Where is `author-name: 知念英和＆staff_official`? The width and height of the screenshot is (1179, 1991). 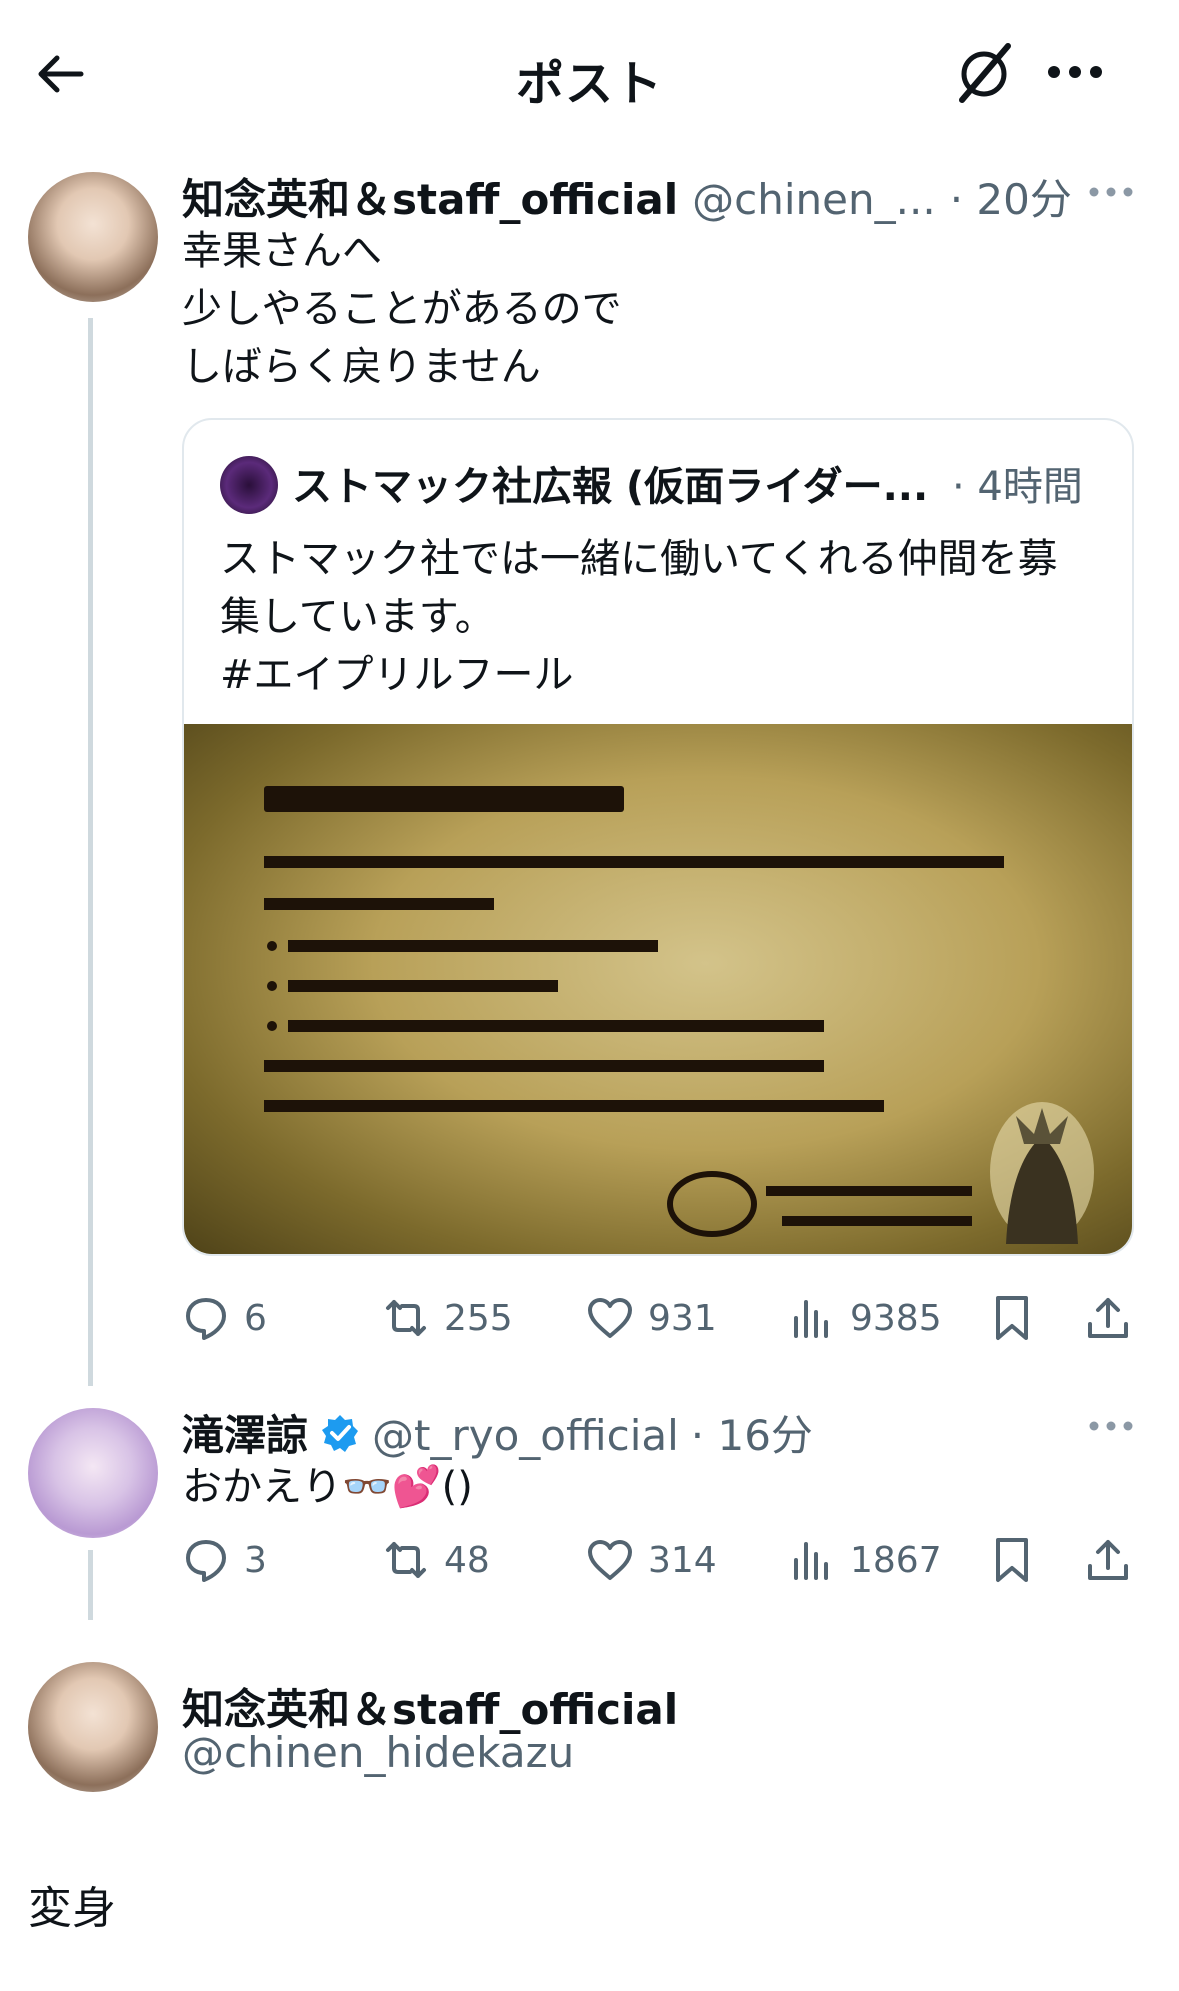
author-name: 知念英和＆staff_official is located at coordinates (430, 196).